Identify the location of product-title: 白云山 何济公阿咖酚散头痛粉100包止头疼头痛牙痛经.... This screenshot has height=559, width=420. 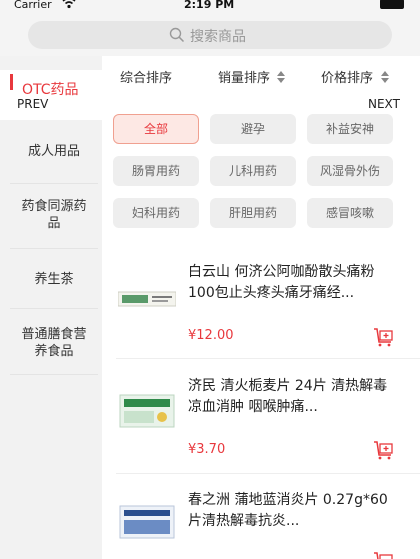
(294, 283).